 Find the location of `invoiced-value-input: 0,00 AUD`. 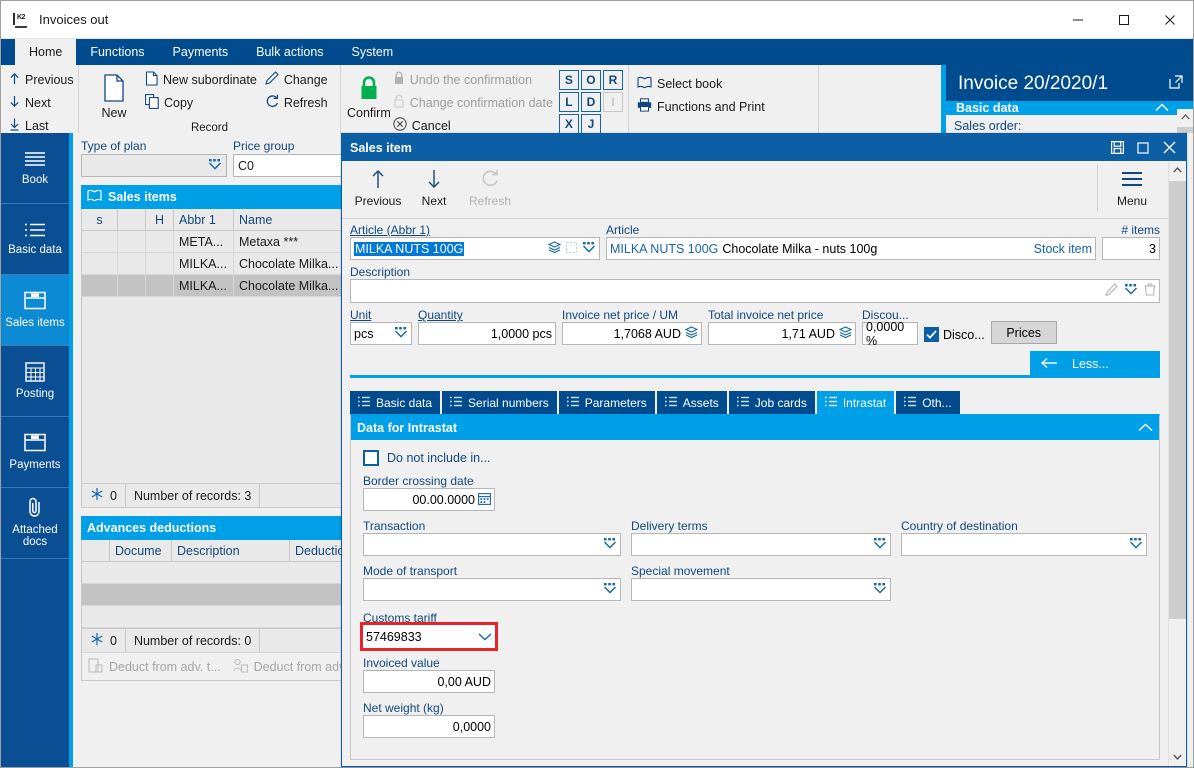

invoiced-value-input: 0,00 AUD is located at coordinates (429, 681).